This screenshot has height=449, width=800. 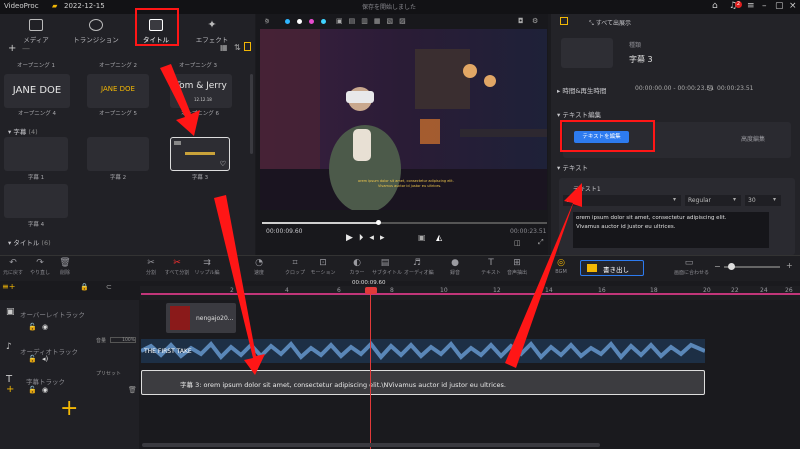 I want to click on home-icon: ⌂, so click(x=715, y=6).